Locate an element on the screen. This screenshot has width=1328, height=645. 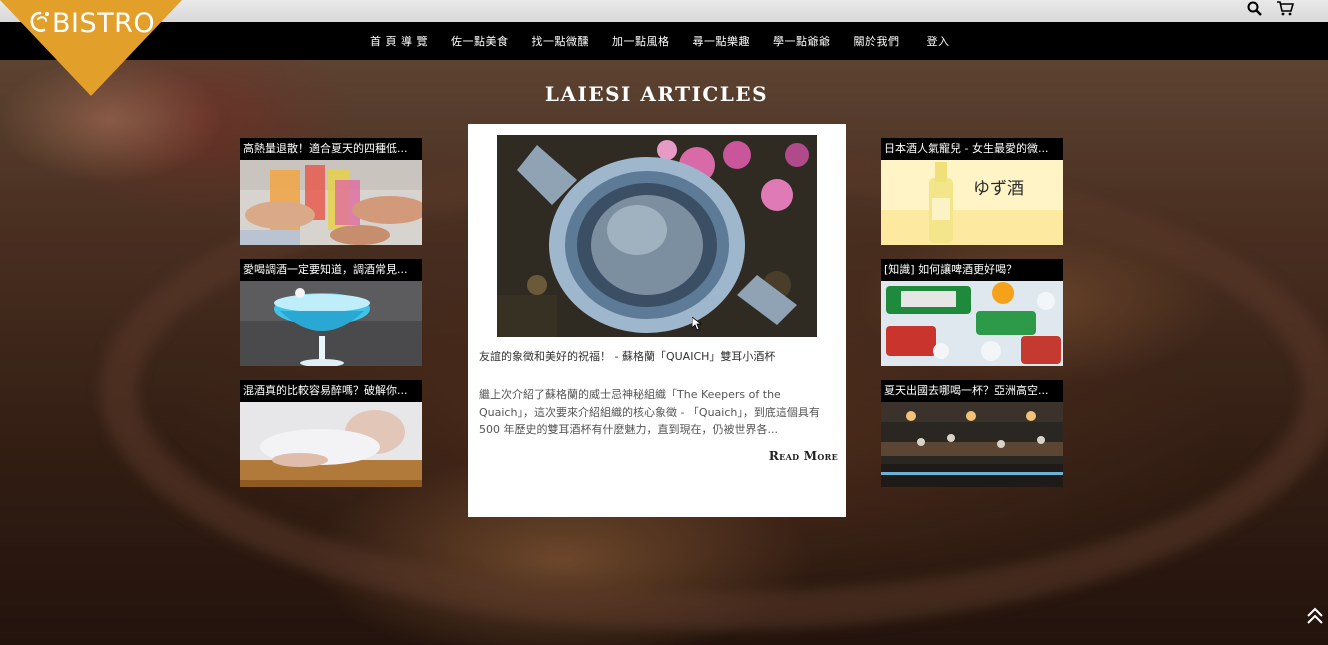
article-card-title: [知識] 如何讓啤酒更好喝？ is located at coordinates (972, 270).